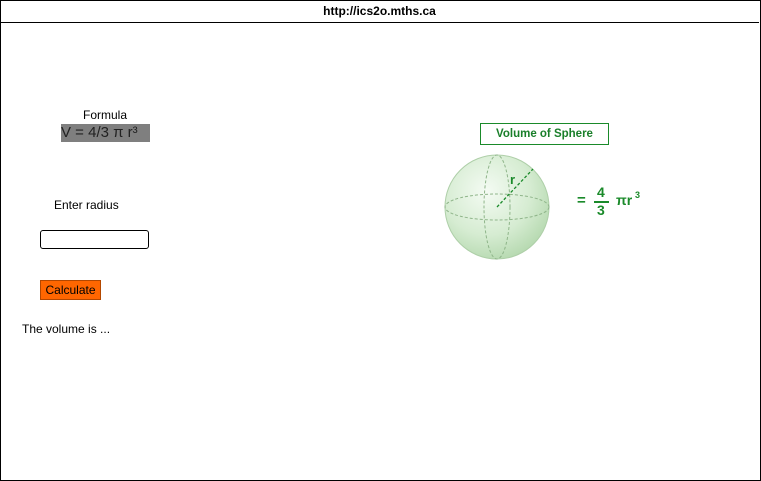  Describe the element at coordinates (105, 133) in the screenshot. I see `formula-value: V = 4/3 π r³` at that location.